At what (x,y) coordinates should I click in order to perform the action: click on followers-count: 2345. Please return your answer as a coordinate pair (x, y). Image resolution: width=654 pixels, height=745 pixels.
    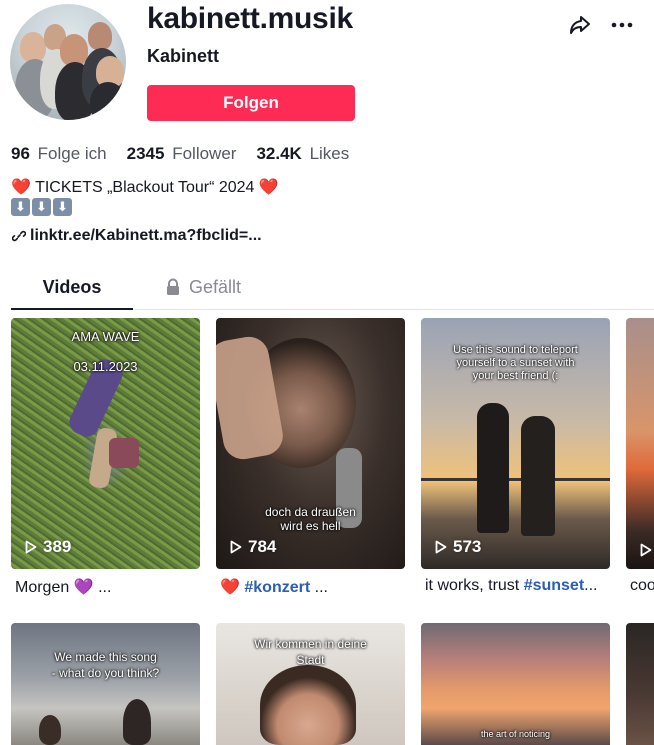
    Looking at the image, I should click on (145, 153).